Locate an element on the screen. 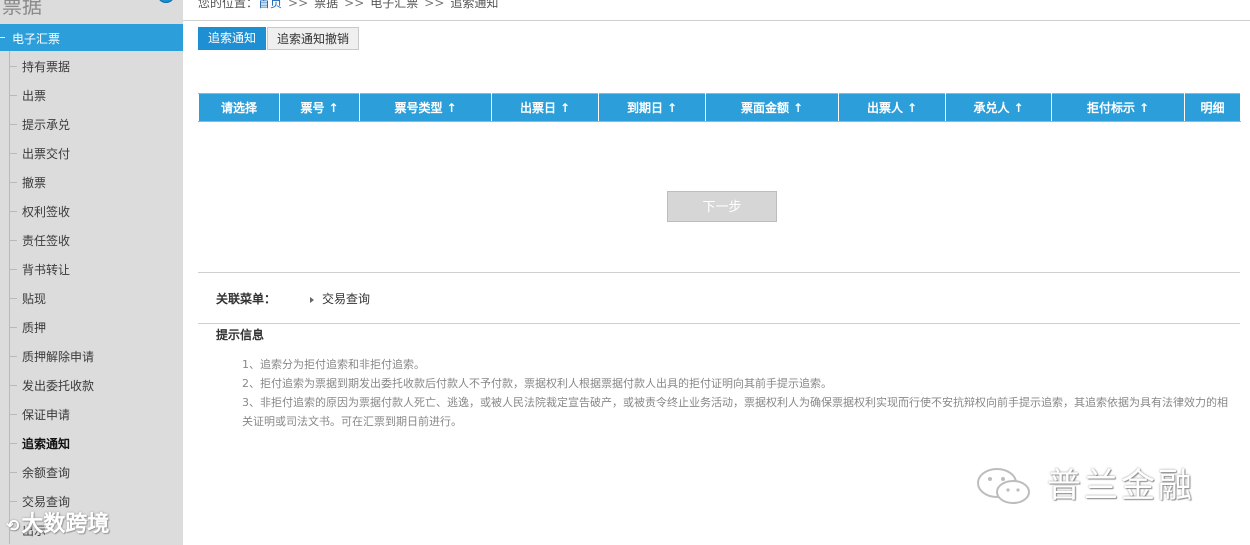  next-step-button: 下一步 is located at coordinates (722, 206).